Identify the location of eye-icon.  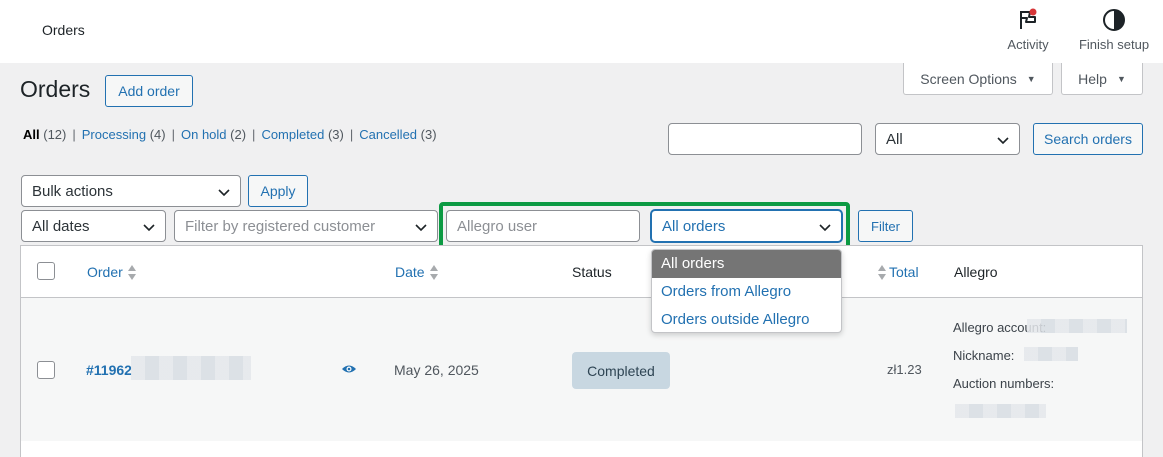
(349, 370).